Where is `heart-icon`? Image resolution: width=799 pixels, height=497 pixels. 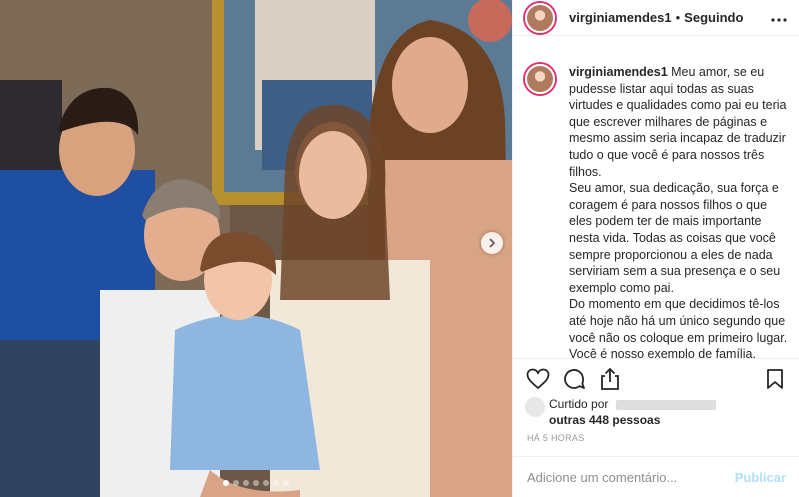 heart-icon is located at coordinates (538, 379).